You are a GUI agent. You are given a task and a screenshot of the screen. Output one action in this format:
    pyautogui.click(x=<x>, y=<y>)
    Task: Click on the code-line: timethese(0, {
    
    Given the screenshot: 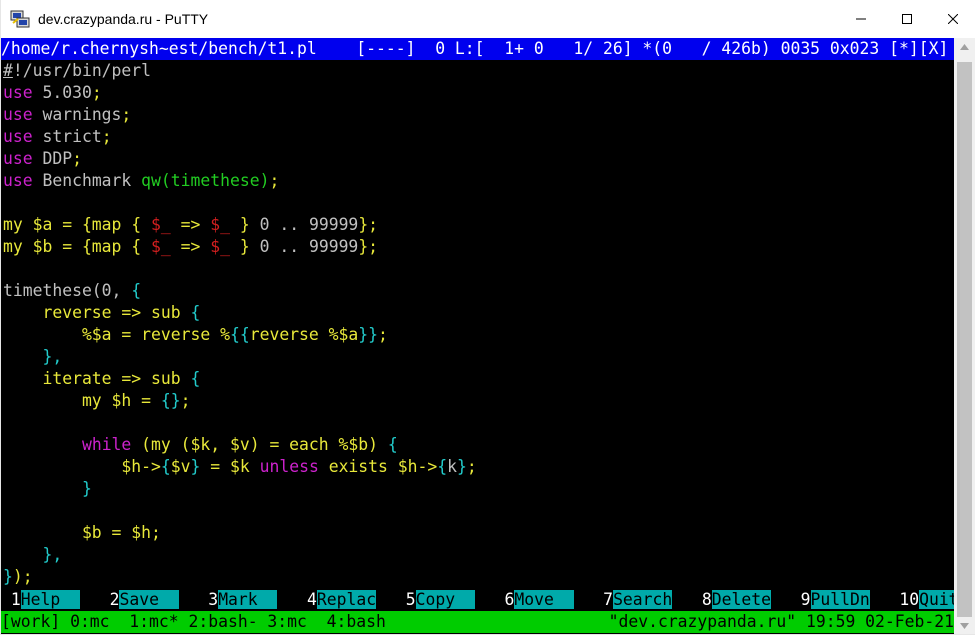 What is the action you would take?
    pyautogui.click(x=72, y=291)
    